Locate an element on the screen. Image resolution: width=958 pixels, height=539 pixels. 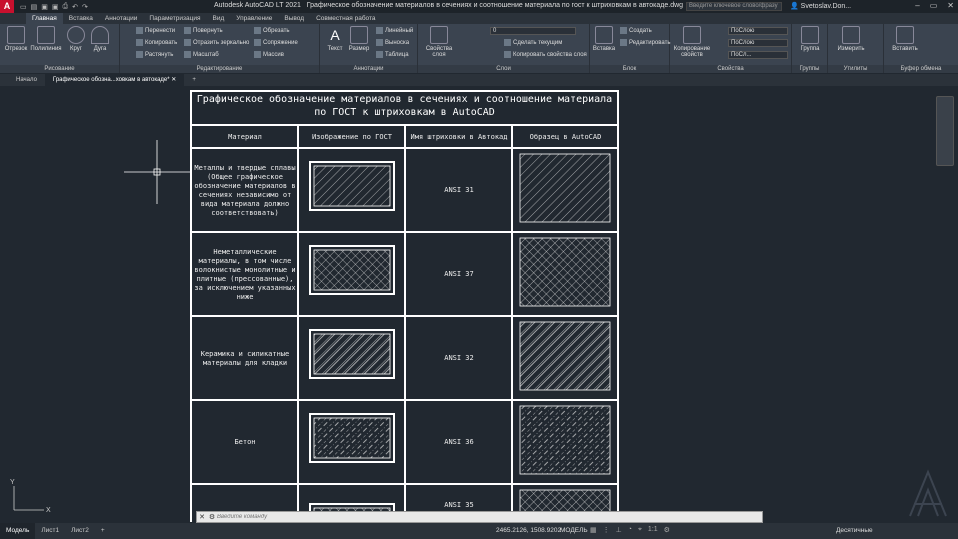
grid-icon: ▦ is located at coordinates (593, 530).